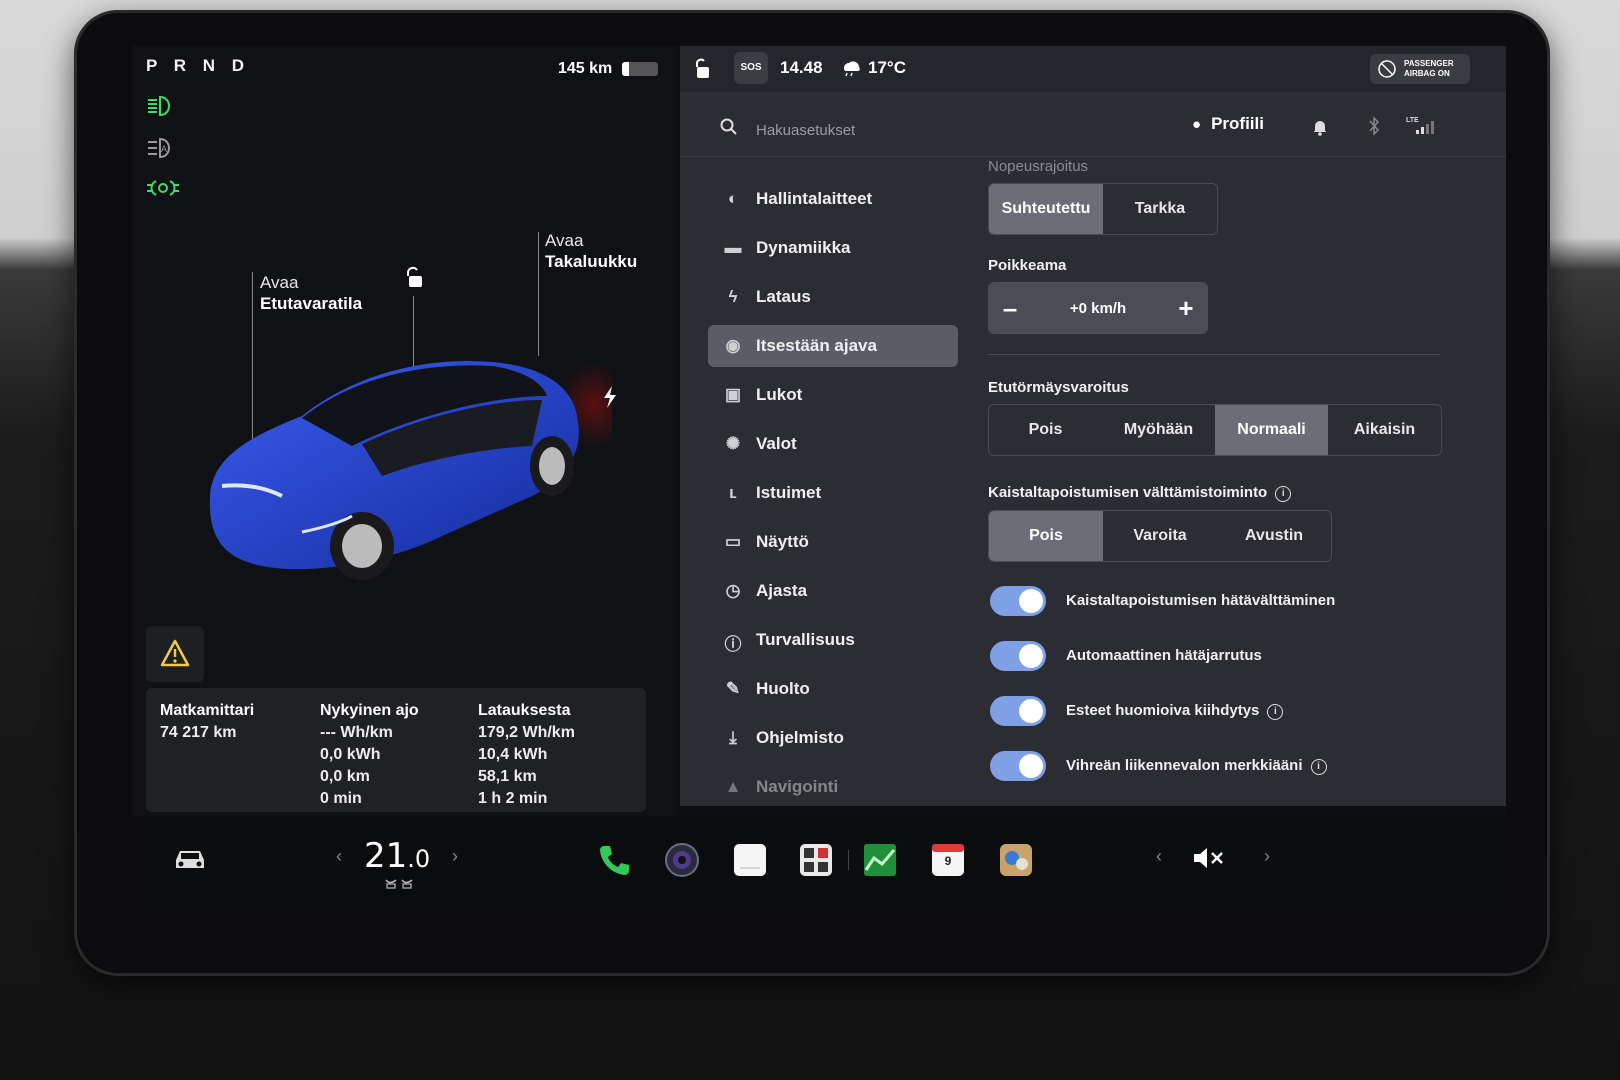  What do you see at coordinates (783, 296) in the screenshot?
I see `sidebar-item-label: Lataus` at bounding box center [783, 296].